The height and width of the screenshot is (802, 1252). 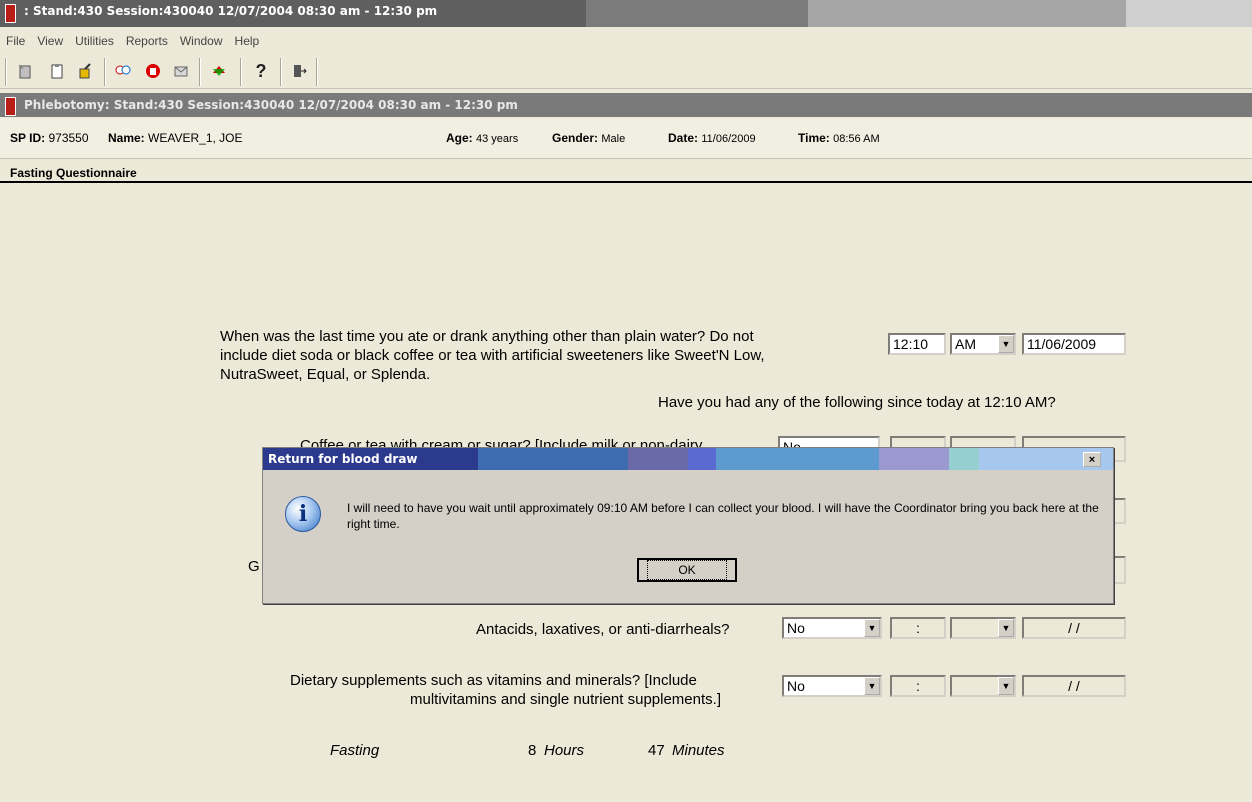 I want to click on menu-utilities: Utilities, so click(x=94, y=41).